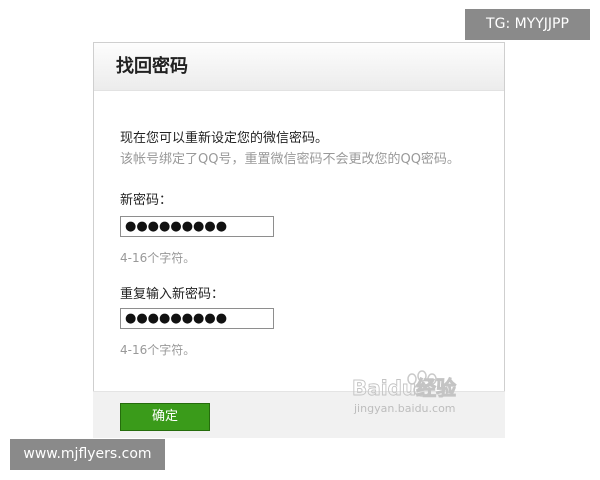 The image size is (600, 480). Describe the element at coordinates (87, 454) in the screenshot. I see `site-badge: www.mjflyers.com` at that location.